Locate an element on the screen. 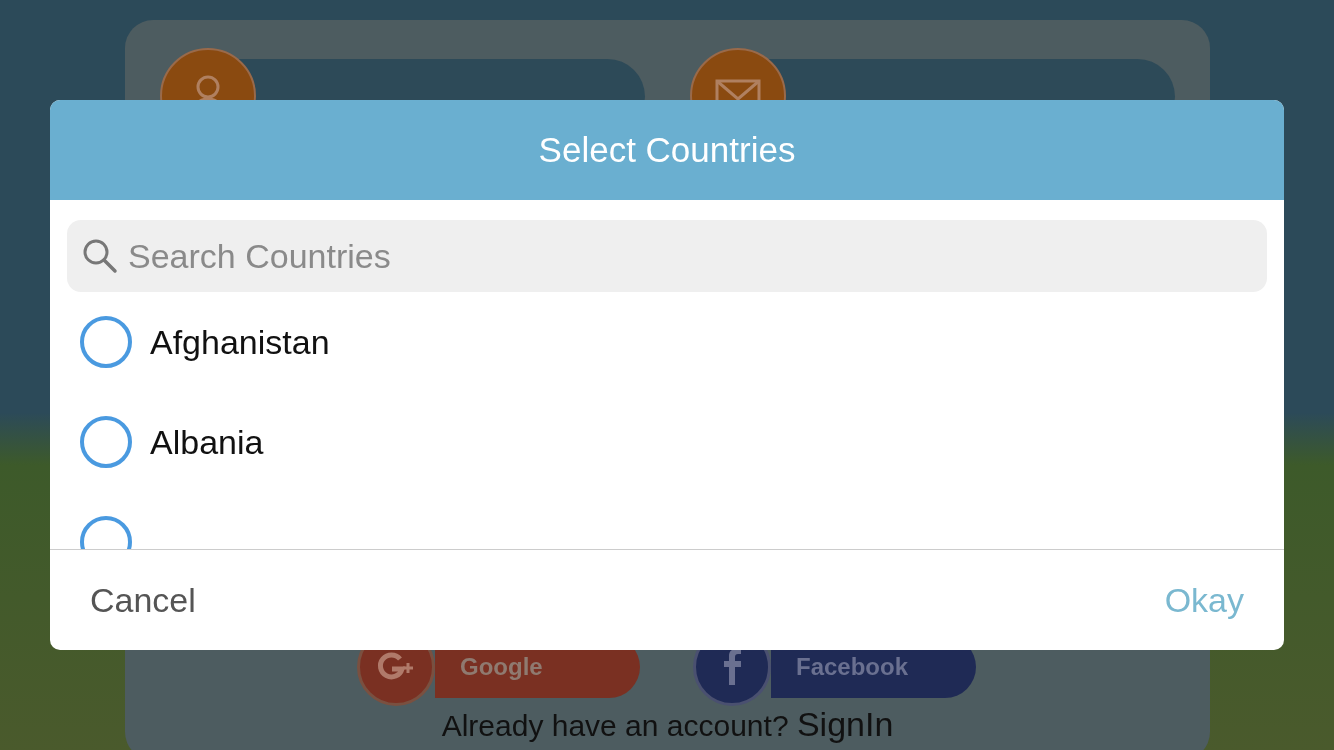 This screenshot has width=1334, height=750. signin-link: SignIn is located at coordinates (845, 724).